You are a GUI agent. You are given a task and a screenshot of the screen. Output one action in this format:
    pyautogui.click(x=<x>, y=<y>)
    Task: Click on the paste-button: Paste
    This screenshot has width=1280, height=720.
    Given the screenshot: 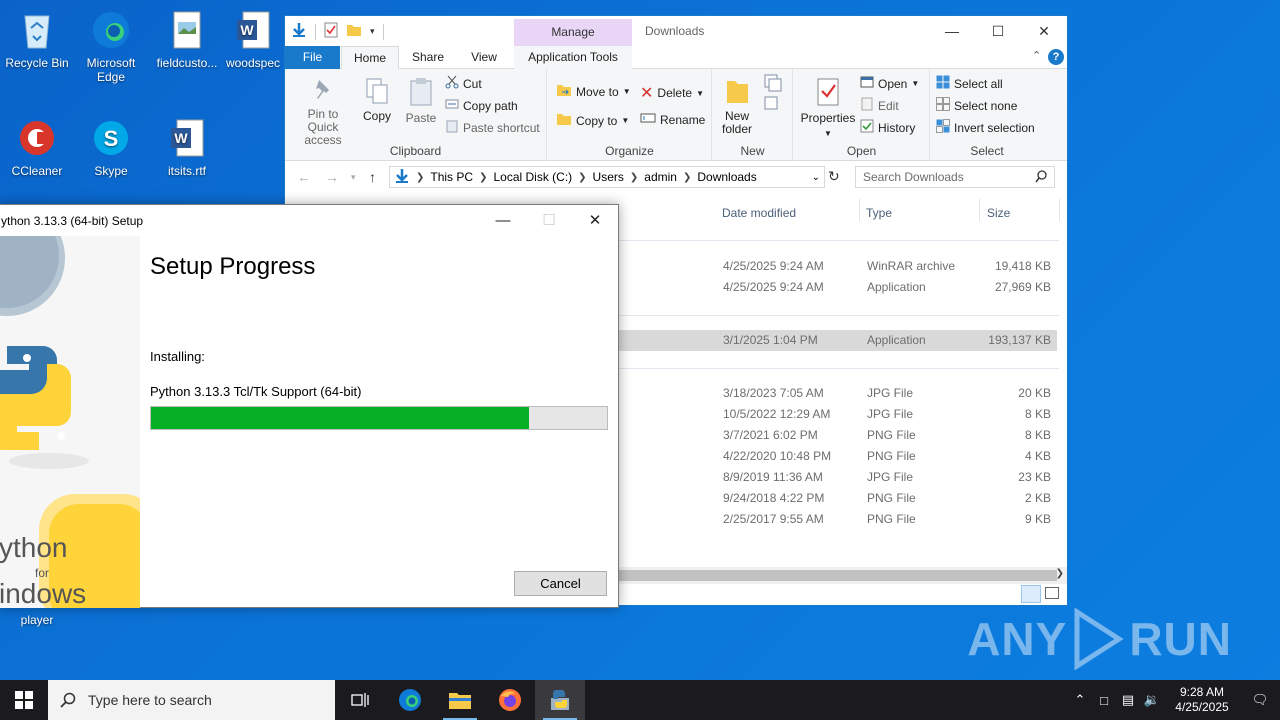 What is the action you would take?
    pyautogui.click(x=421, y=101)
    